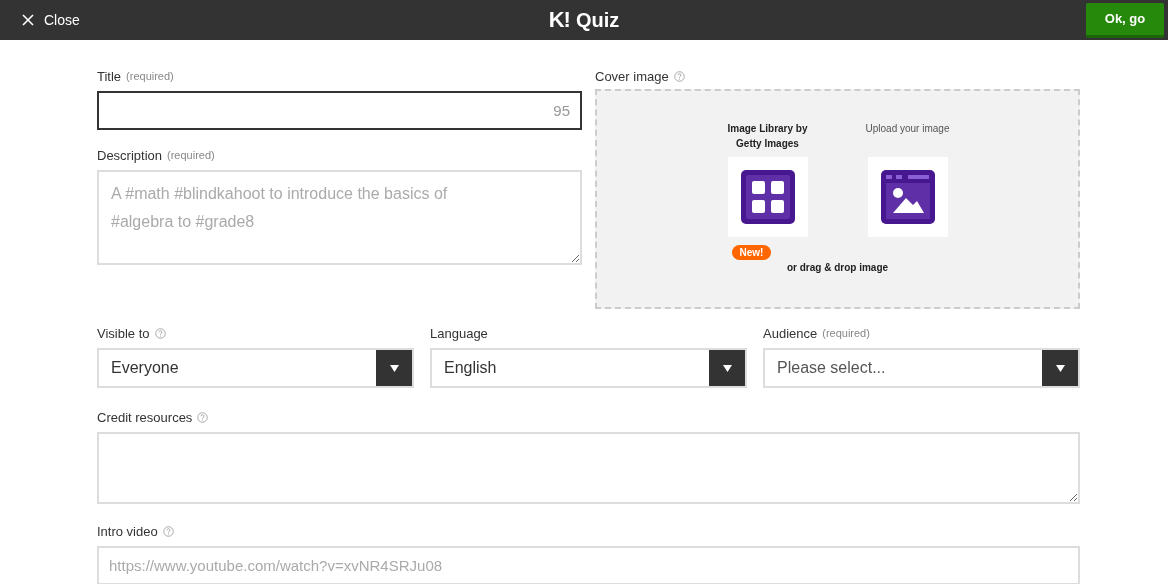  I want to click on field-label: Title, so click(109, 76).